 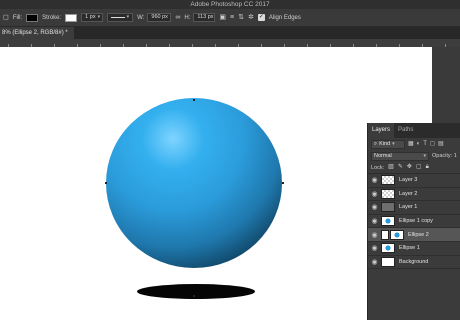 I want to click on tab-layers: Layers, so click(x=381, y=130).